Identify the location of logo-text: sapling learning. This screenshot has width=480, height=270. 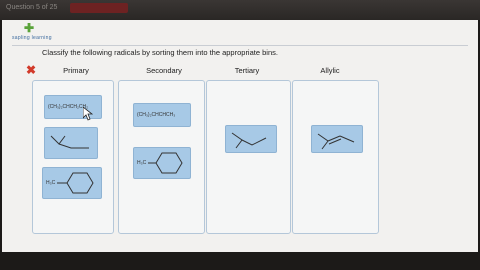
(32, 38).